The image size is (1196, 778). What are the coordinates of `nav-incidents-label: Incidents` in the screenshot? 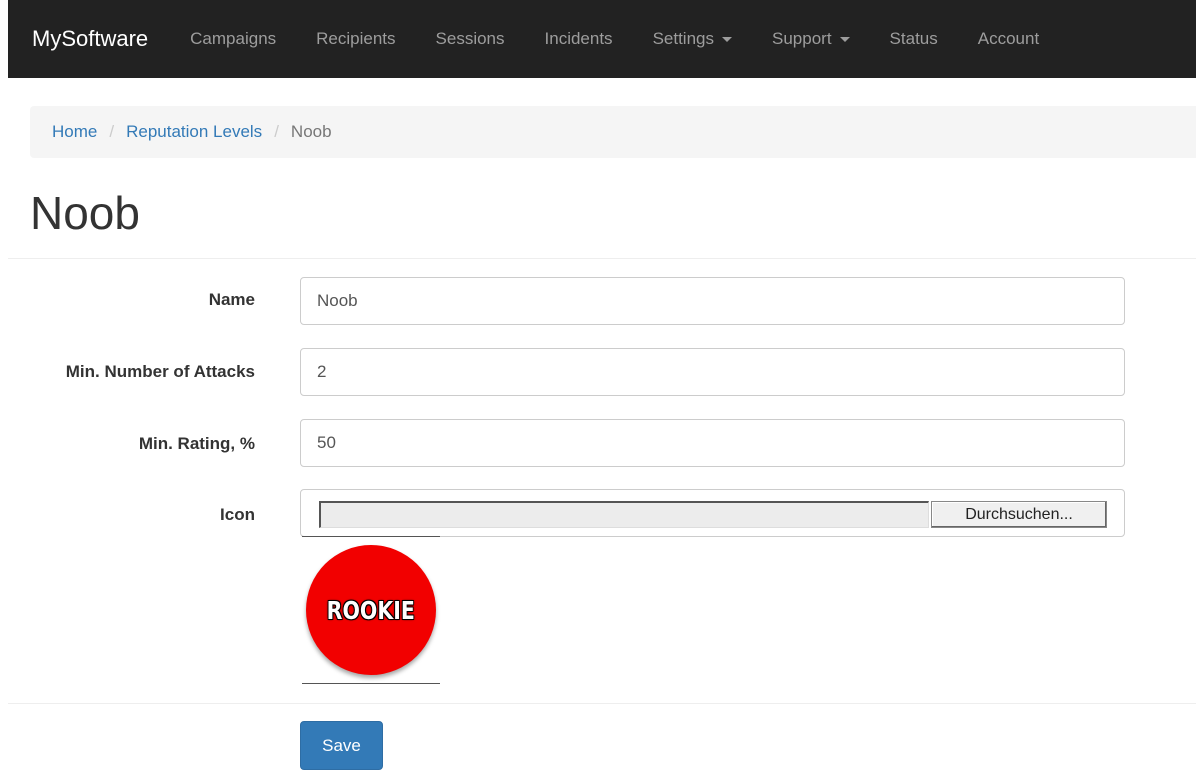 It's located at (578, 38).